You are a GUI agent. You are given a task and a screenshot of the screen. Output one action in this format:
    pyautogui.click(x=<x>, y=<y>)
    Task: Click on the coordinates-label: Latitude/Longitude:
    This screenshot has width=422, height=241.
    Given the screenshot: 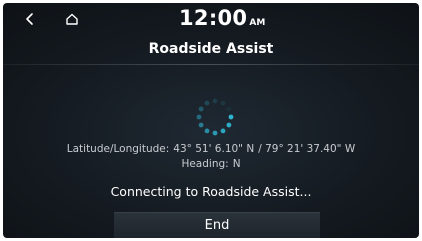 What is the action you would take?
    pyautogui.click(x=118, y=149)
    